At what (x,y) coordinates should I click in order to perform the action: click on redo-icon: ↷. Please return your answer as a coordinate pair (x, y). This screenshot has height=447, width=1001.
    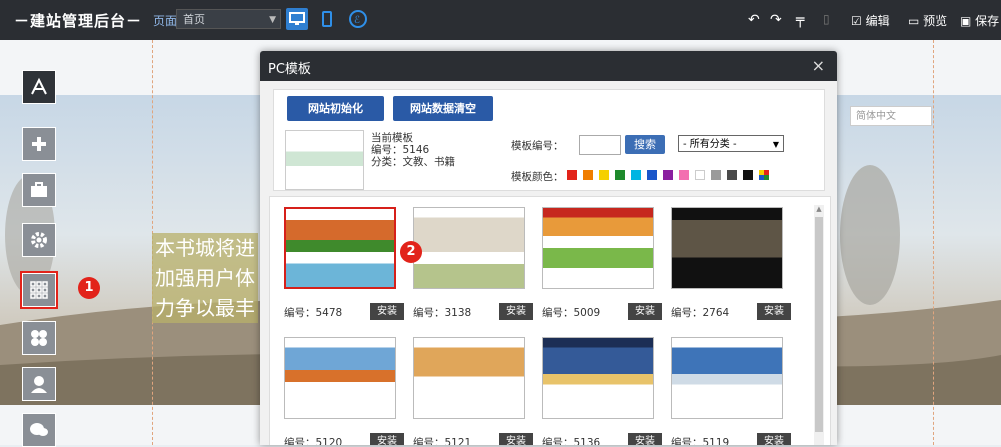
    Looking at the image, I should click on (776, 20).